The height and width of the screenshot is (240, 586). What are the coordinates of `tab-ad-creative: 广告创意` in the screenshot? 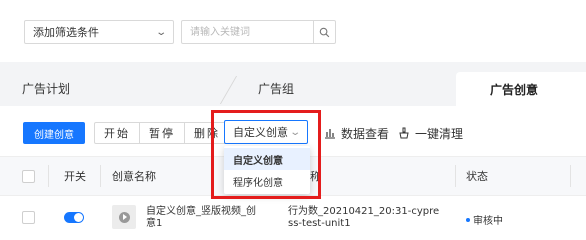 It's located at (521, 89).